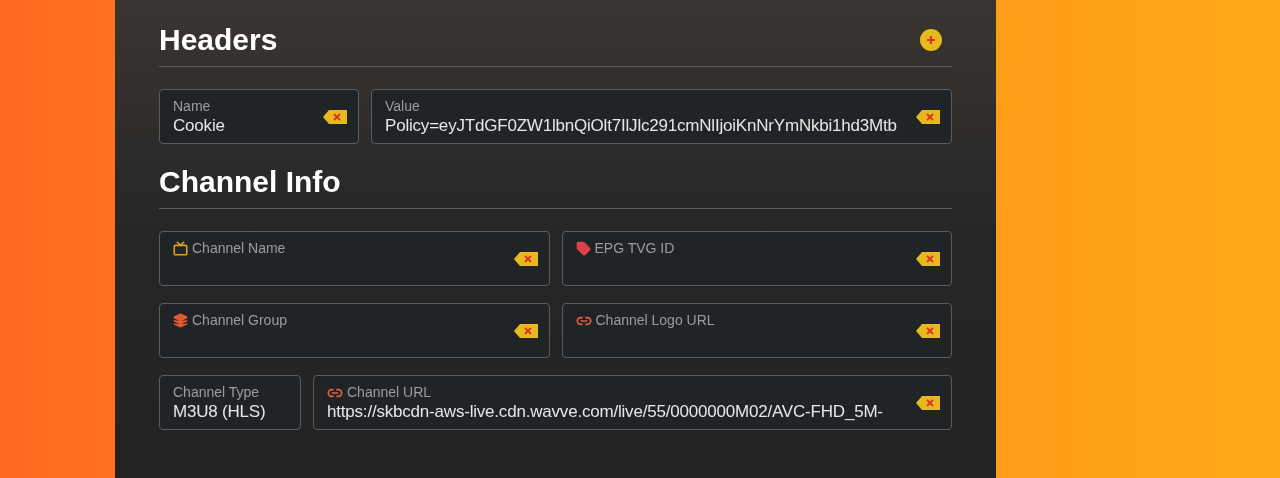 The image size is (1280, 478). Describe the element at coordinates (239, 248) in the screenshot. I see `field-label: Channel Name` at that location.